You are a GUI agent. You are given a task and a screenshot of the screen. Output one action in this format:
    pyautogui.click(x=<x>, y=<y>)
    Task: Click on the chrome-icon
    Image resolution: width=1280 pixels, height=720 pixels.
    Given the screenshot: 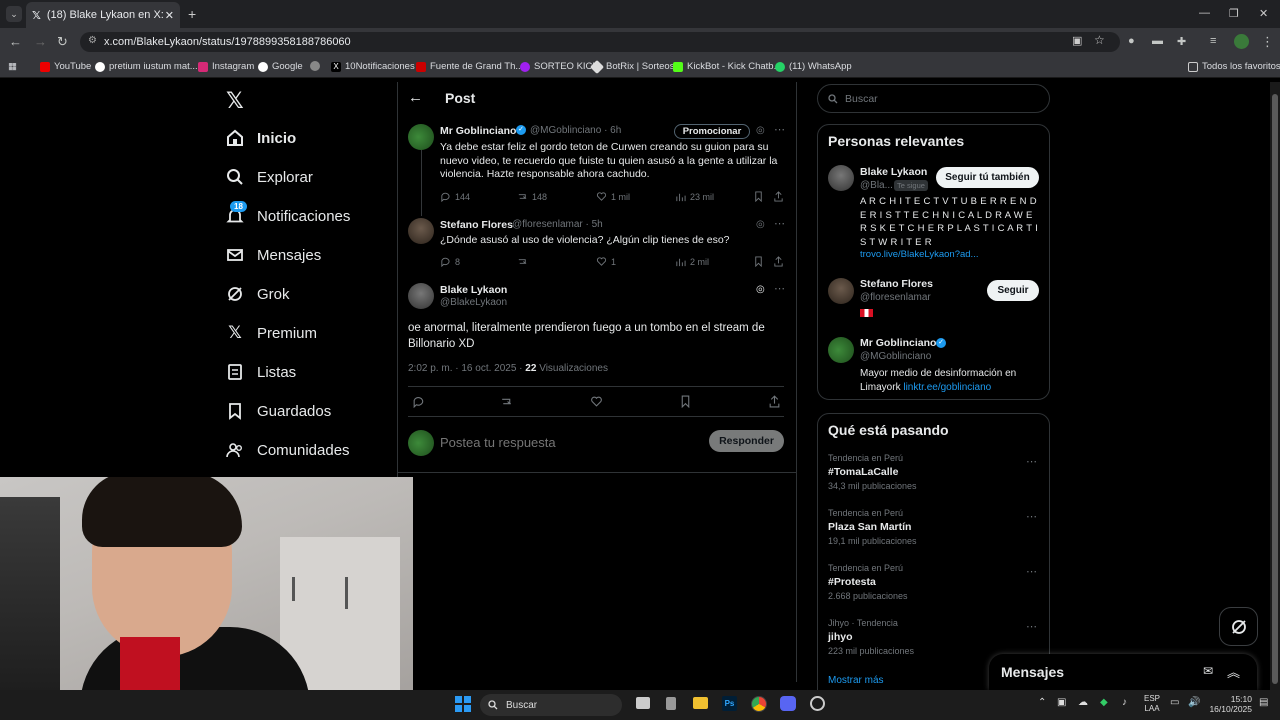 What is the action you would take?
    pyautogui.click(x=759, y=704)
    